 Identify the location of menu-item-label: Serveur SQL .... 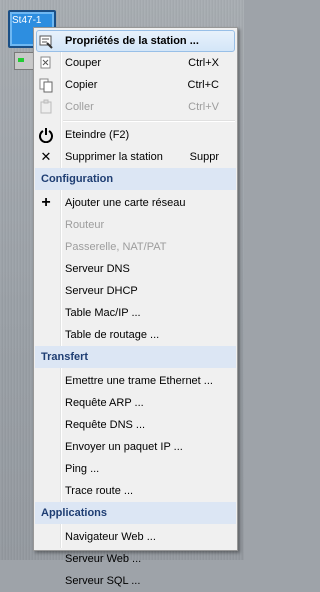
(103, 581).